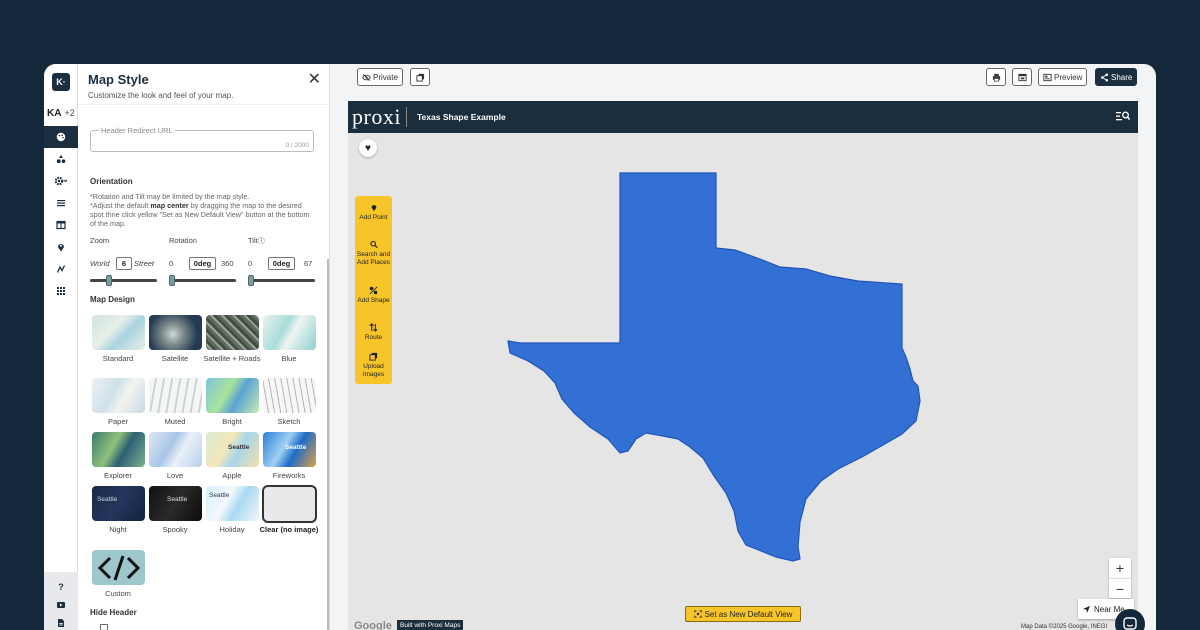 This screenshot has width=1200, height=630. I want to click on style-custom, so click(118, 567).